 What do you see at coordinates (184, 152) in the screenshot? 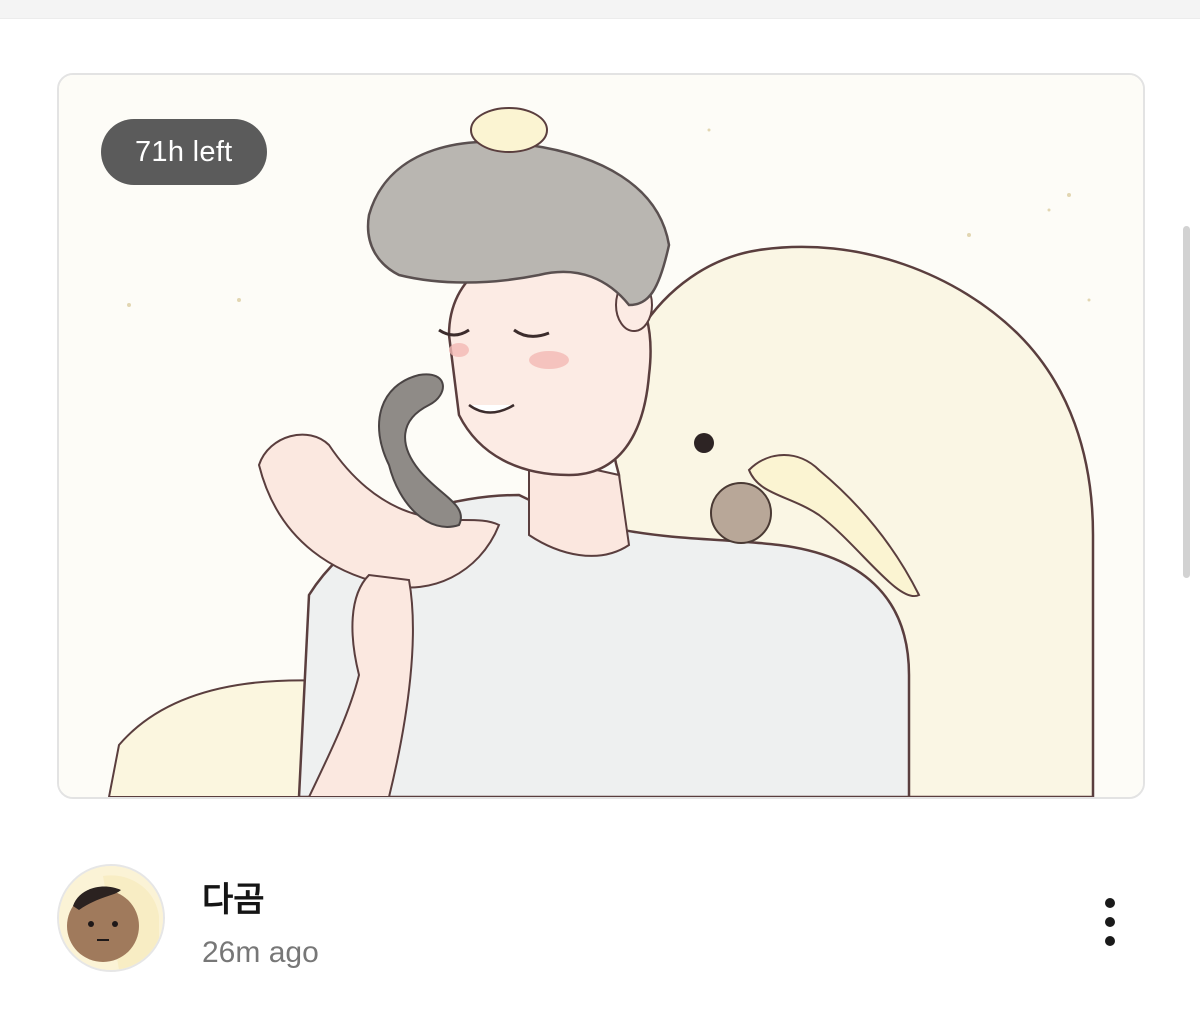
I see `time-left-badge: 71h left` at bounding box center [184, 152].